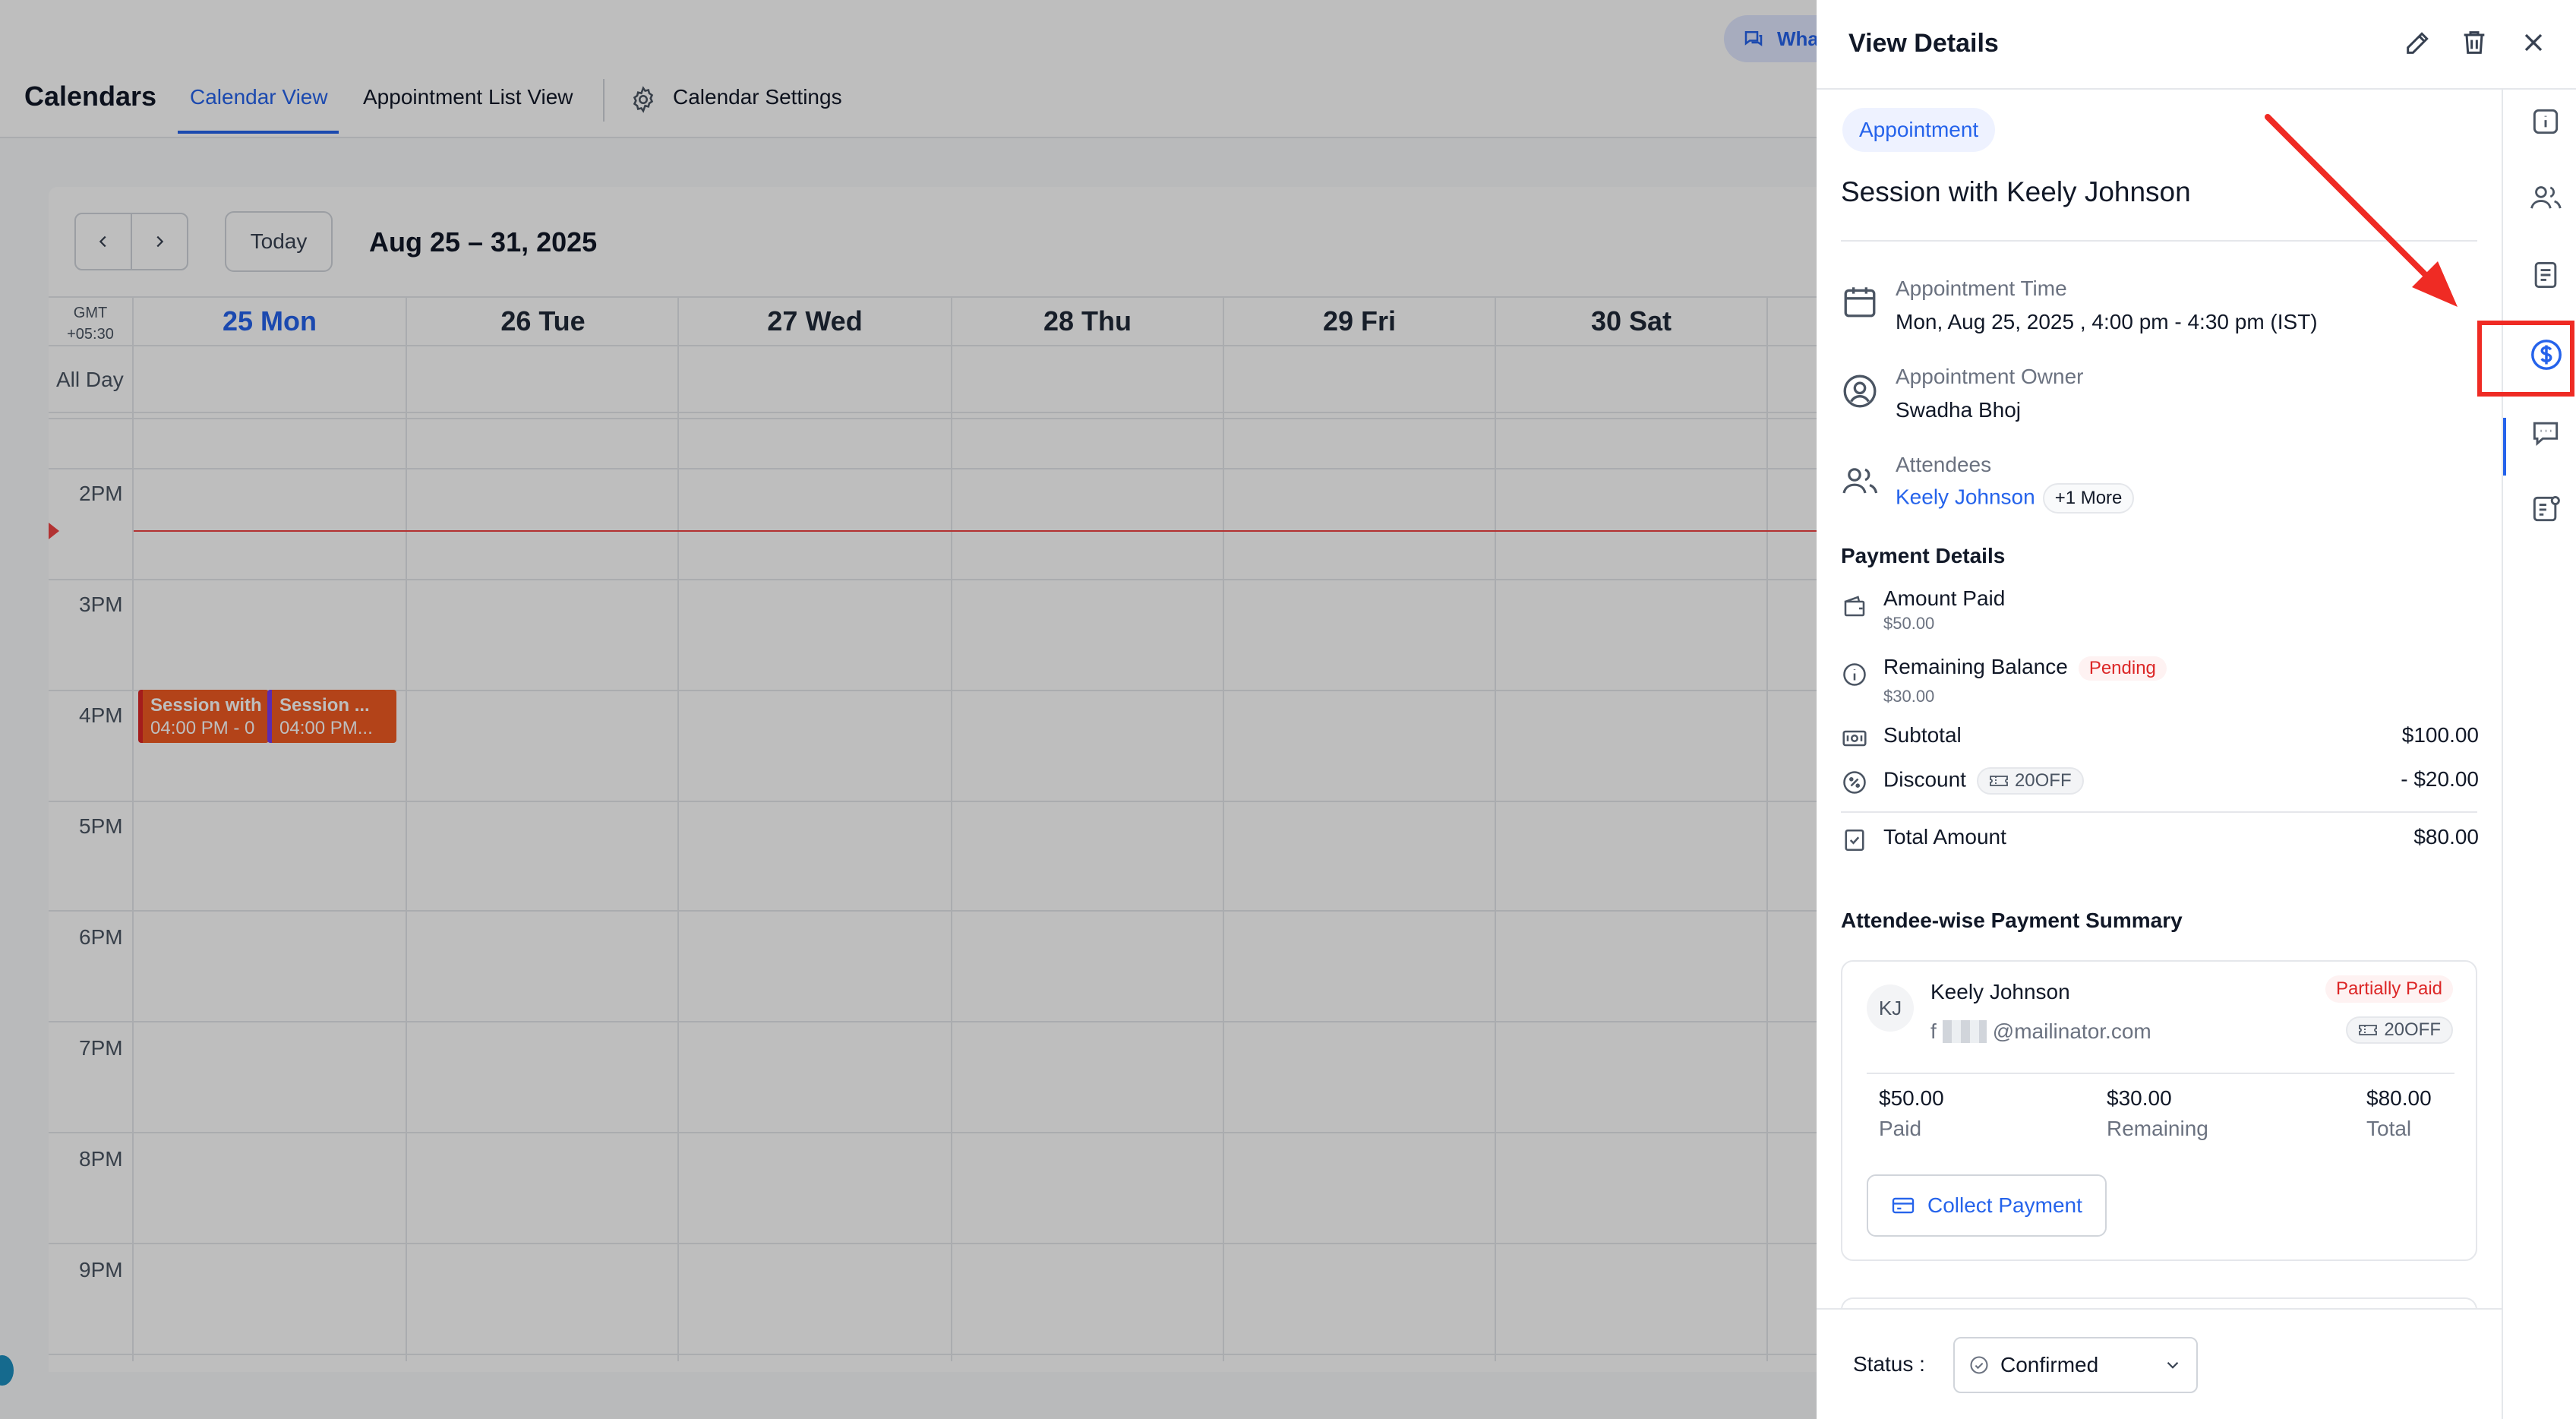 The height and width of the screenshot is (1419, 2576). I want to click on discount-label: Discount 20OFF, so click(1983, 781).